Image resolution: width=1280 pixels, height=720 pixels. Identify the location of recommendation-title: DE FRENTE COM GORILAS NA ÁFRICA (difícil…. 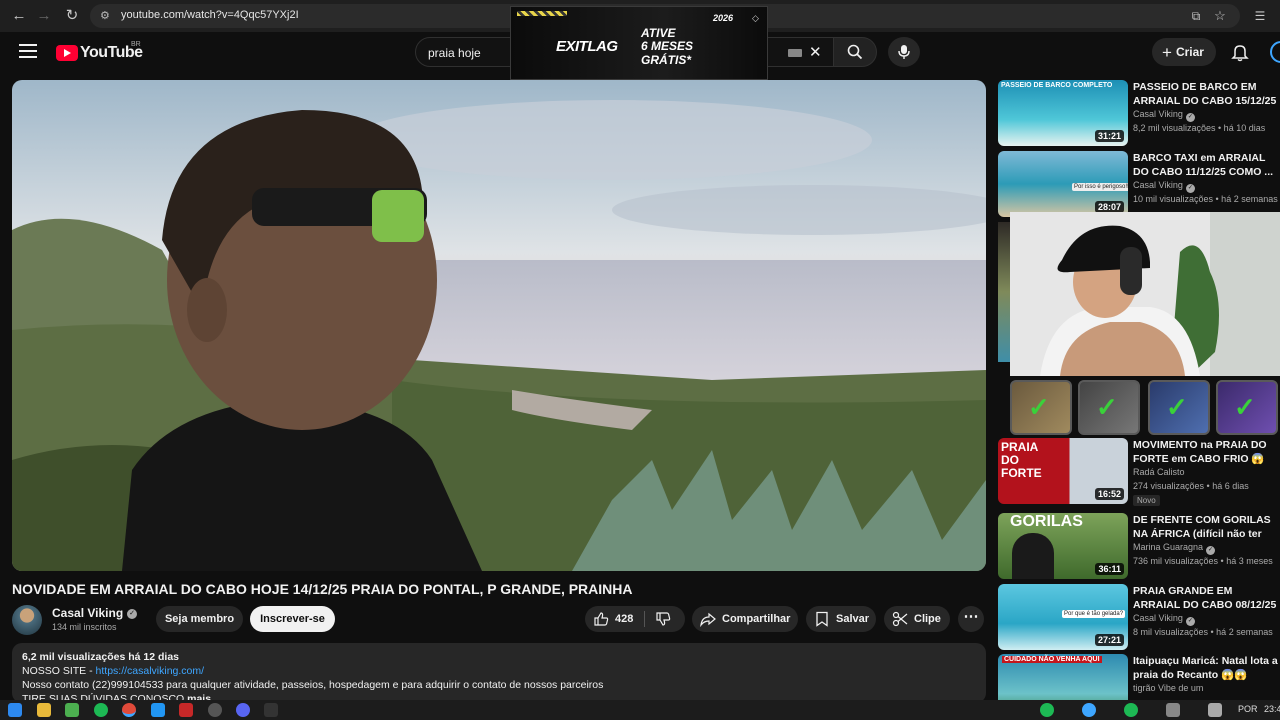
(1206, 527).